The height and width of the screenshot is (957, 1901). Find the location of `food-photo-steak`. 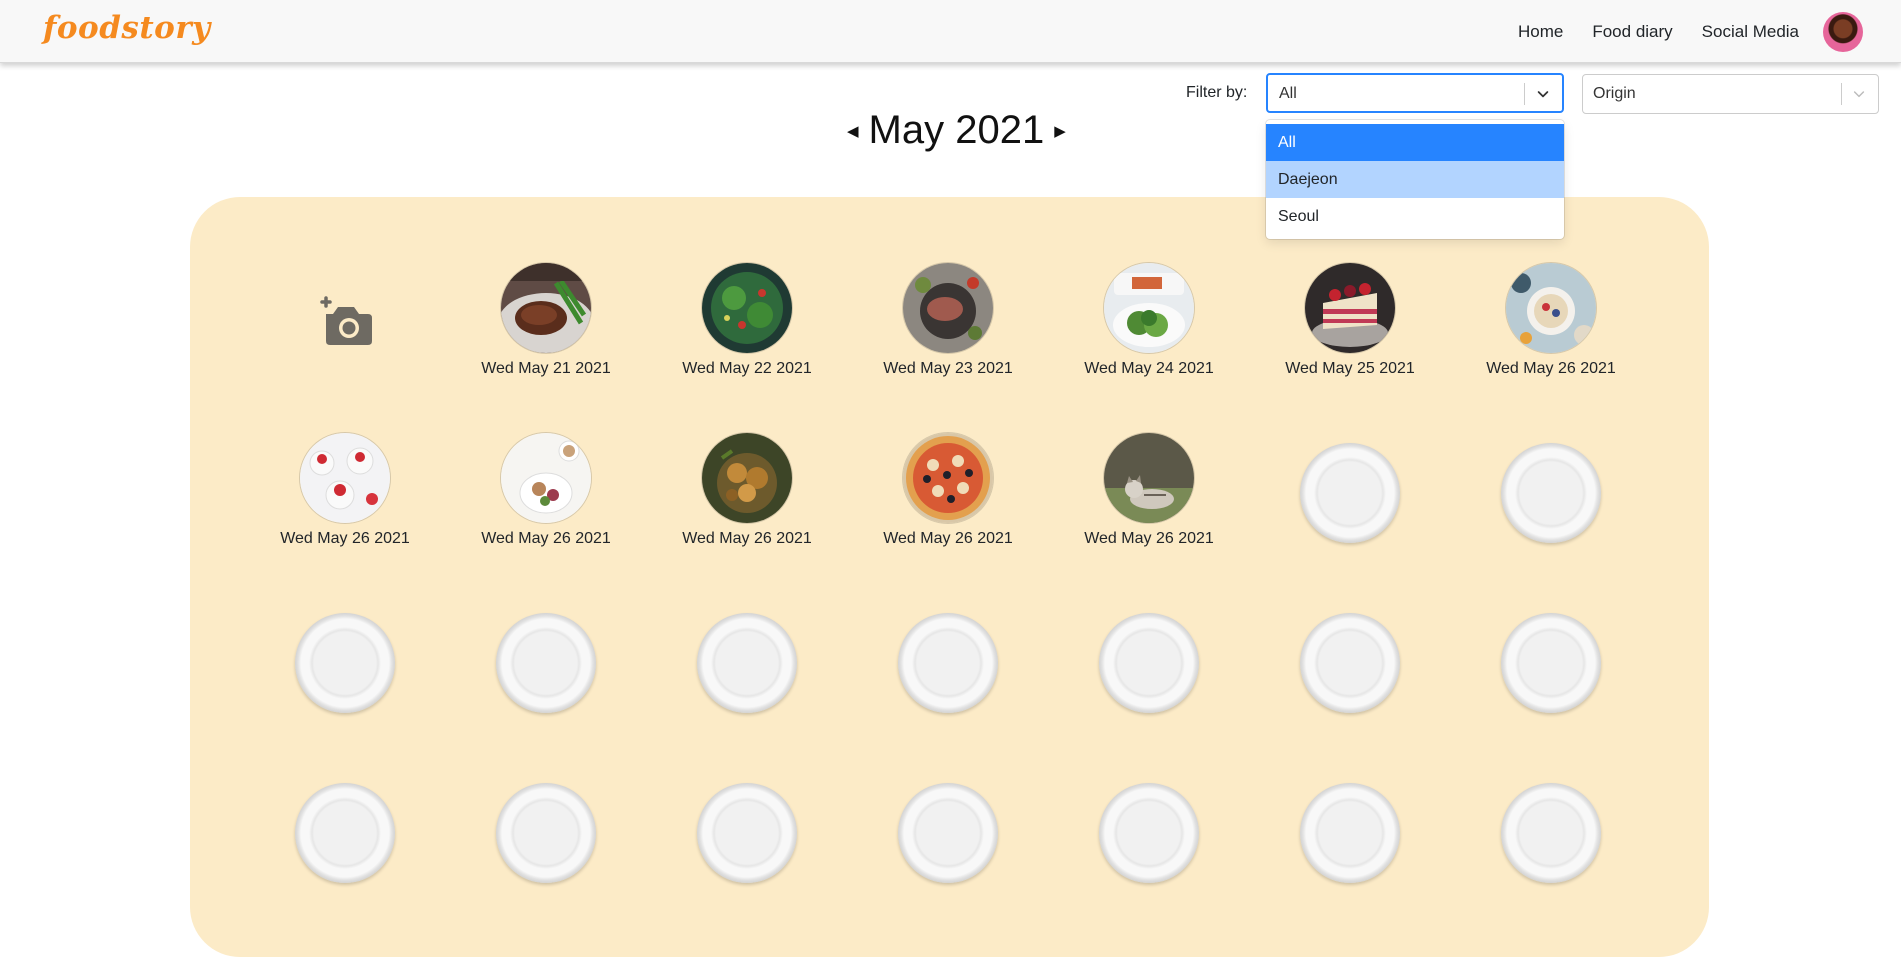

food-photo-steak is located at coordinates (546, 308).